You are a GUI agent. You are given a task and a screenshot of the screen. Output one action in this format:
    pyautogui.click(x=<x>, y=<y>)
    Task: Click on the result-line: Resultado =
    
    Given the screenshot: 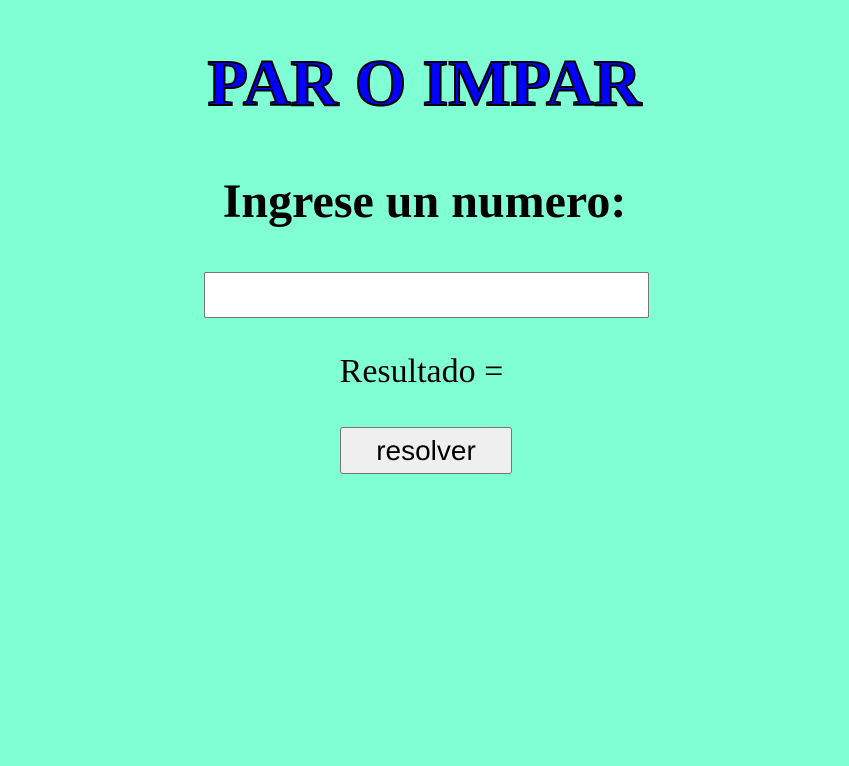 What is the action you would take?
    pyautogui.click(x=424, y=372)
    